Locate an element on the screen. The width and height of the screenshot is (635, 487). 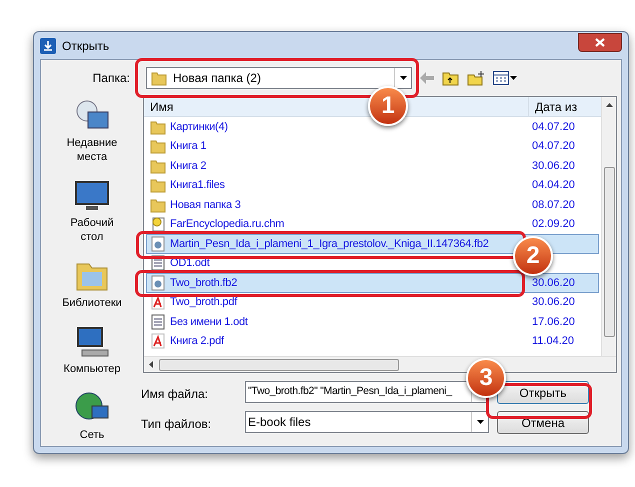
app-icon is located at coordinates (48, 46).